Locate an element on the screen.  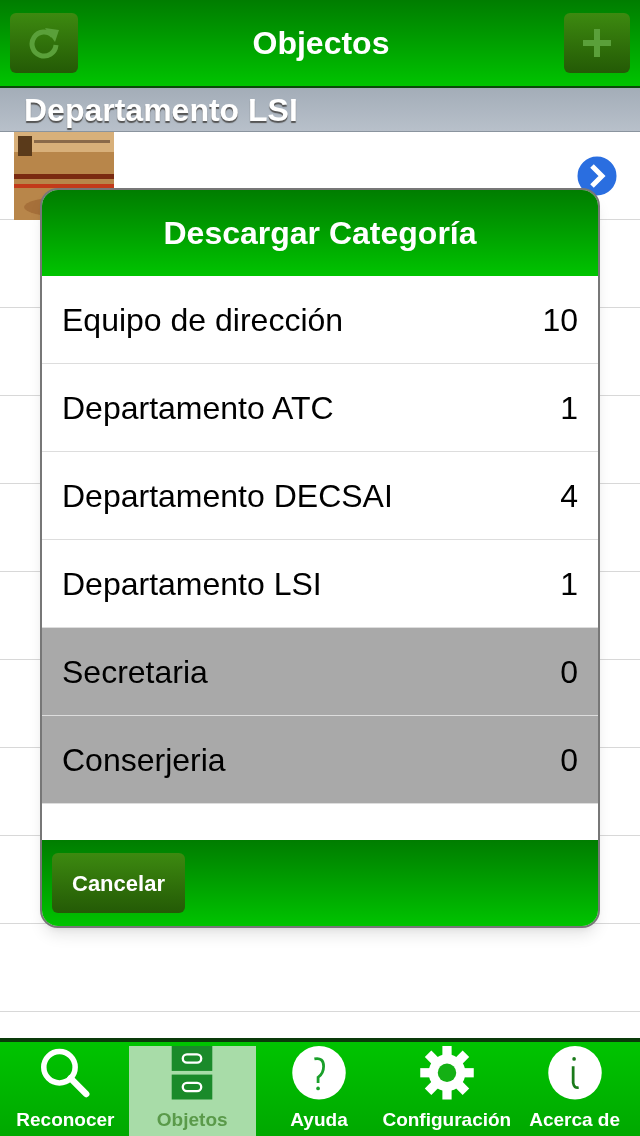
category-count: 4 is located at coordinates (569, 496).